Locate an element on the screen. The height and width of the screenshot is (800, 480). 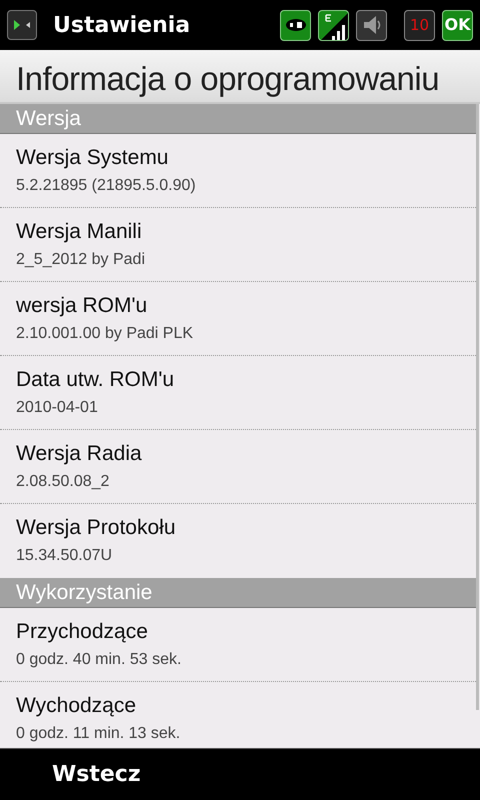
item-label: Wersja Radia is located at coordinates (79, 454).